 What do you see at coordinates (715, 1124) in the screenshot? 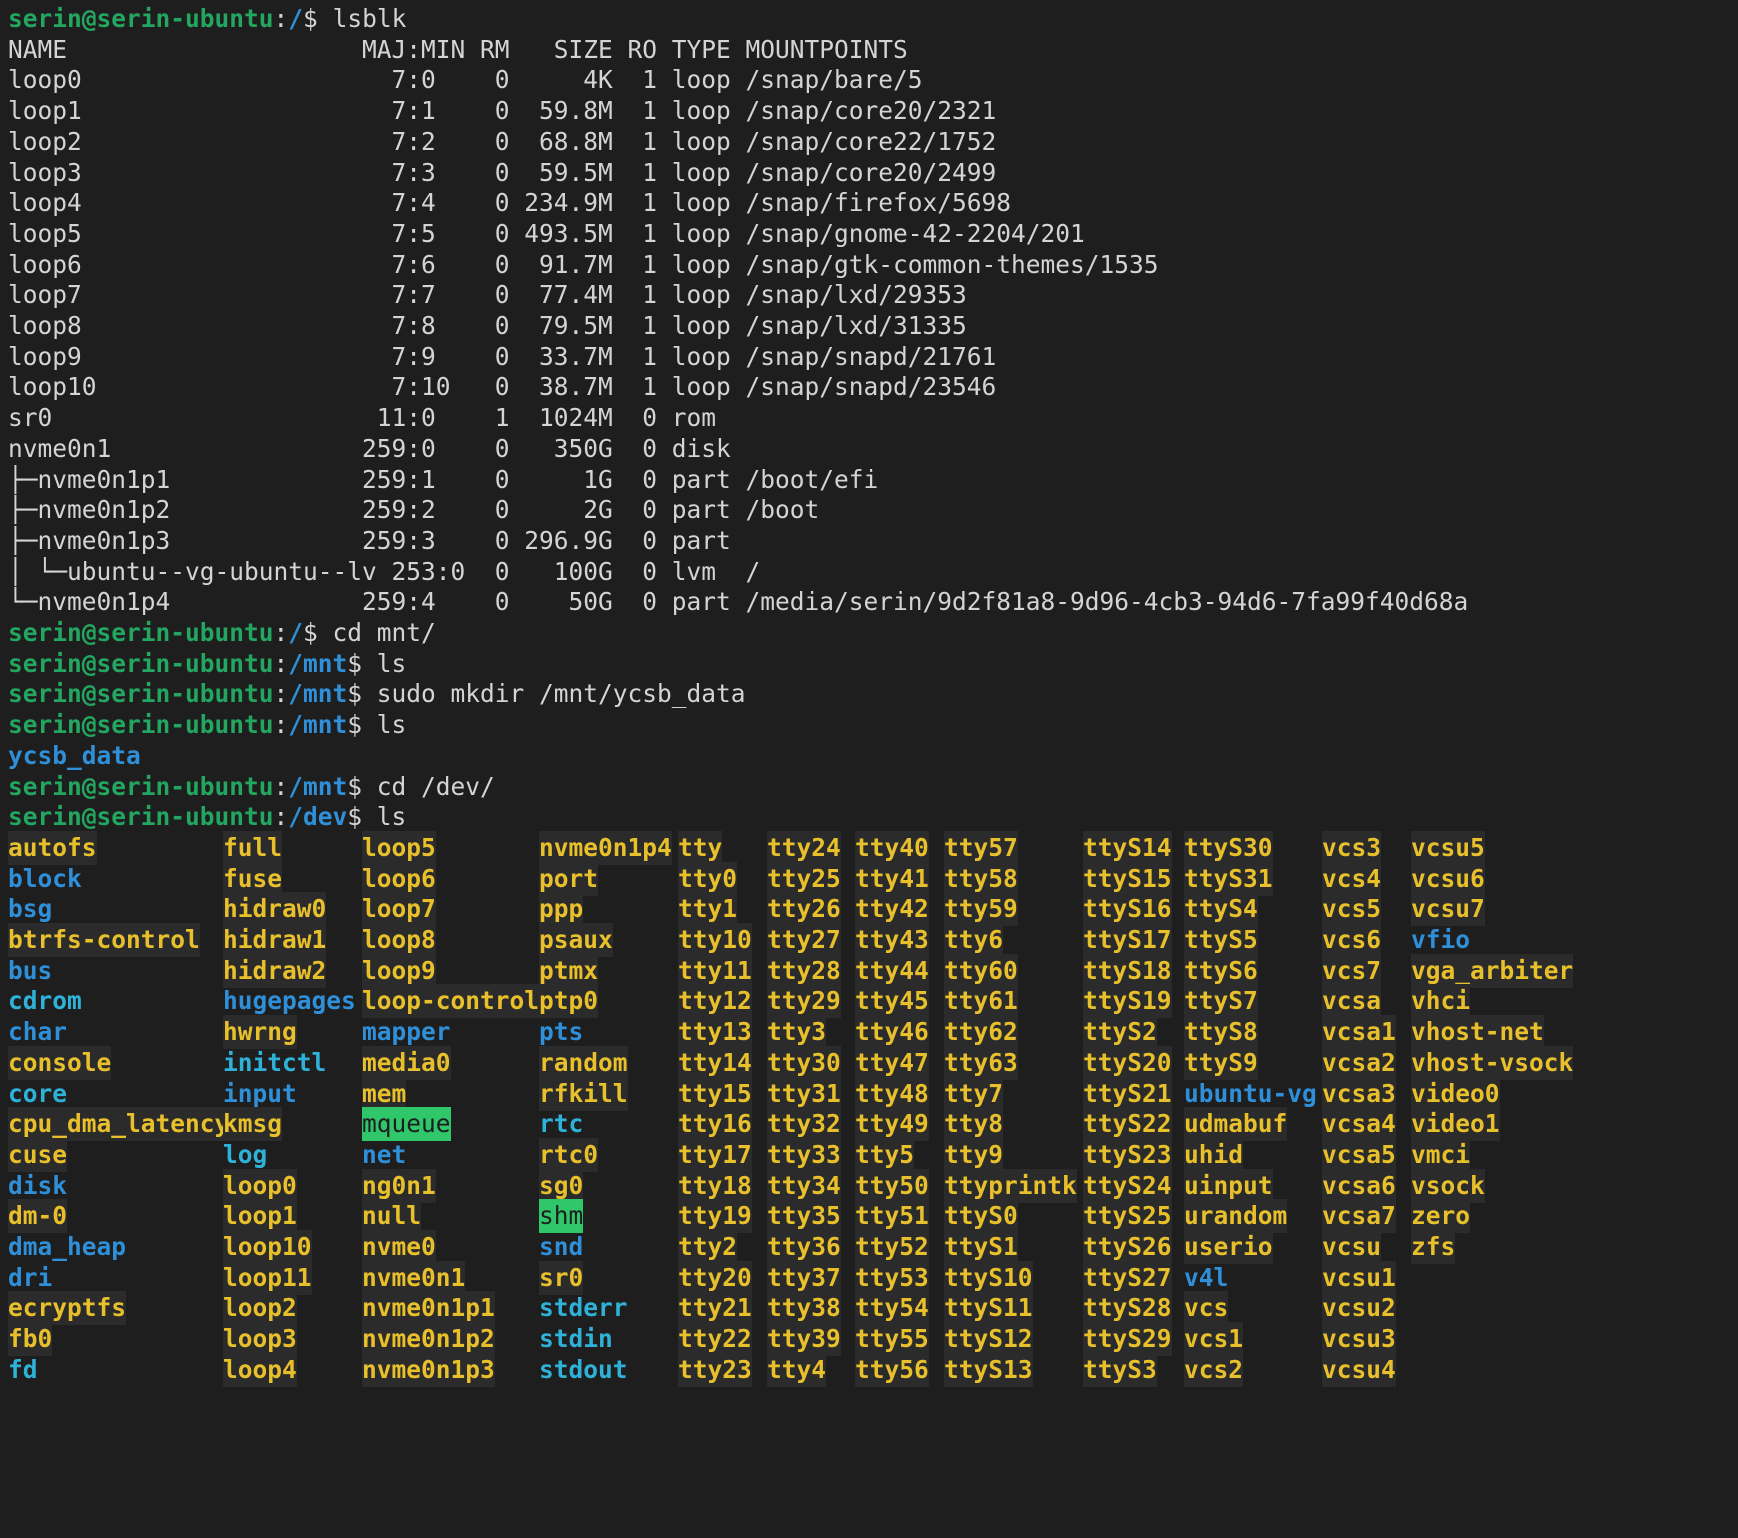
I see `dev-entry: tty16` at bounding box center [715, 1124].